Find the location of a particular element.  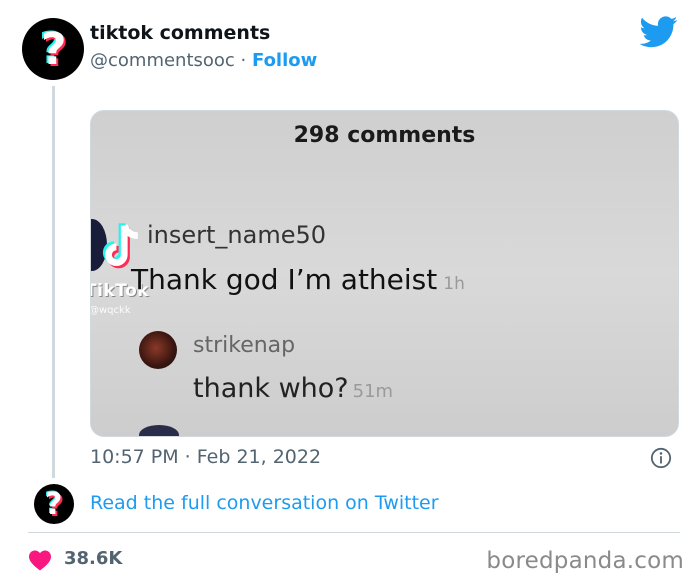

reply-body: thank who? is located at coordinates (271, 388).